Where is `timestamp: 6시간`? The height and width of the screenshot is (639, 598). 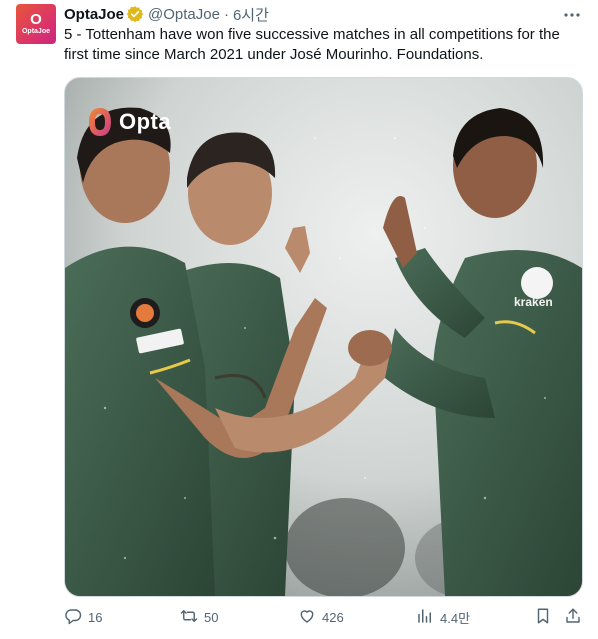 timestamp: 6시간 is located at coordinates (251, 14).